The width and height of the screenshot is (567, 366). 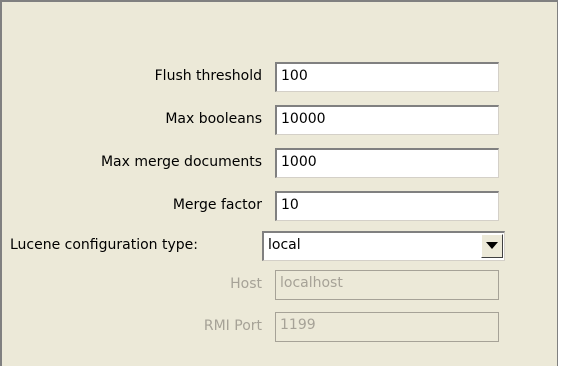 I want to click on host-label: Host, so click(x=246, y=284).